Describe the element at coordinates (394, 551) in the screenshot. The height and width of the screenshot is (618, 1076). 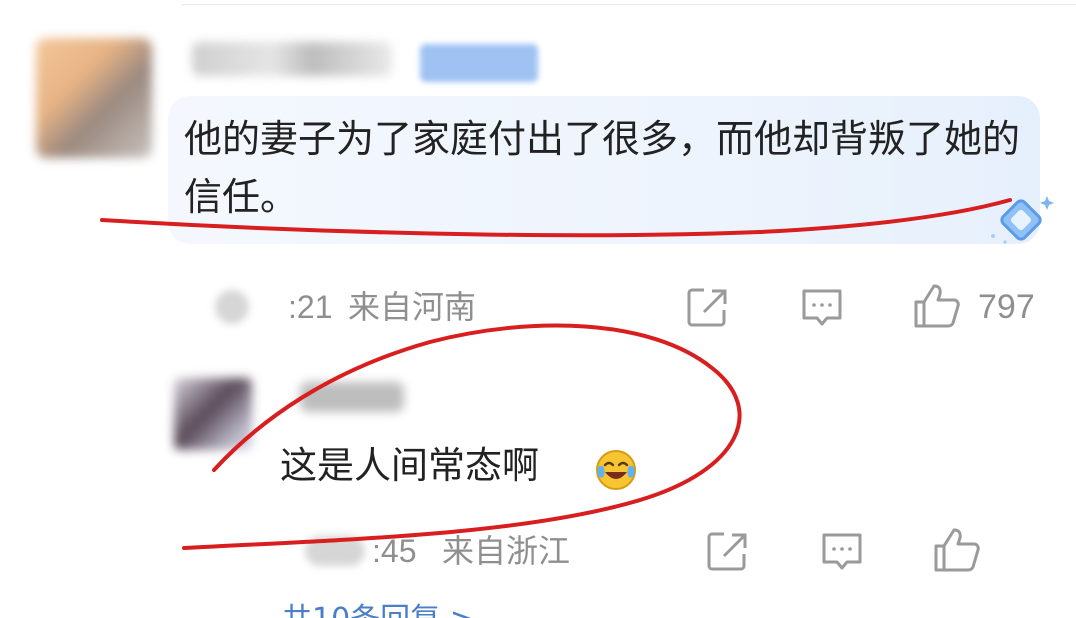
I see `reply-time: :45` at that location.